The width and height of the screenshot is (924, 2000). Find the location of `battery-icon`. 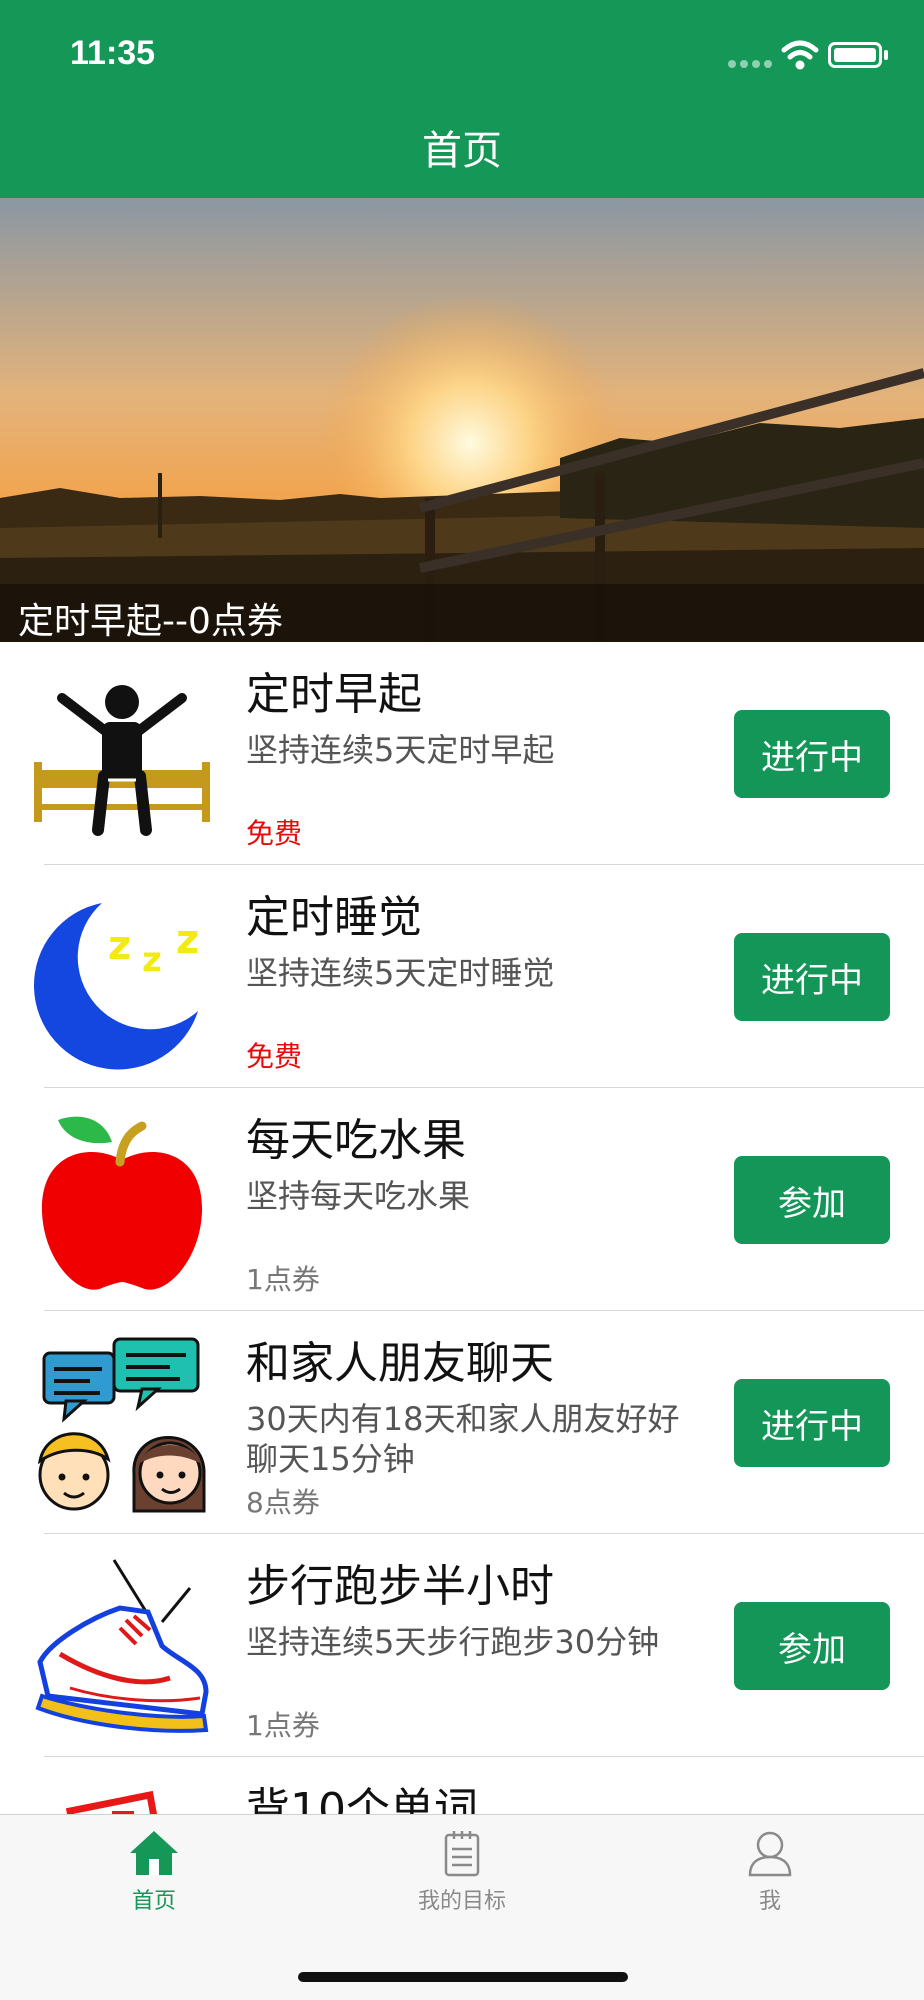

battery-icon is located at coordinates (855, 55).